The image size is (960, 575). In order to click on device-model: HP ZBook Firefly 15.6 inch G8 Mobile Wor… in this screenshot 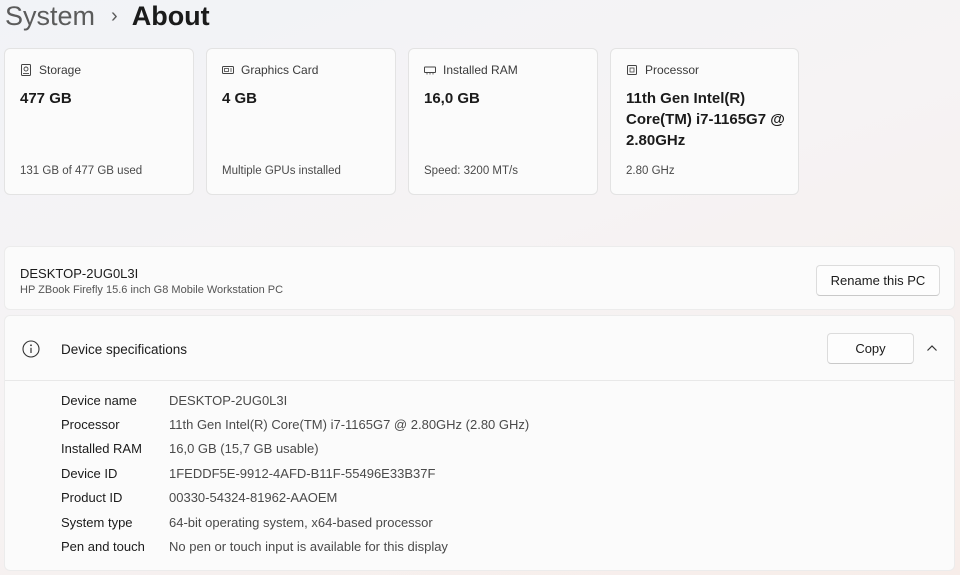, I will do `click(152, 290)`.